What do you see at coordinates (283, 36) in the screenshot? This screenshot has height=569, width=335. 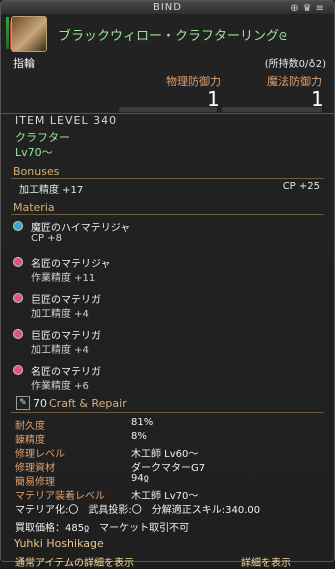 I see `hq-icon: ᘓ` at bounding box center [283, 36].